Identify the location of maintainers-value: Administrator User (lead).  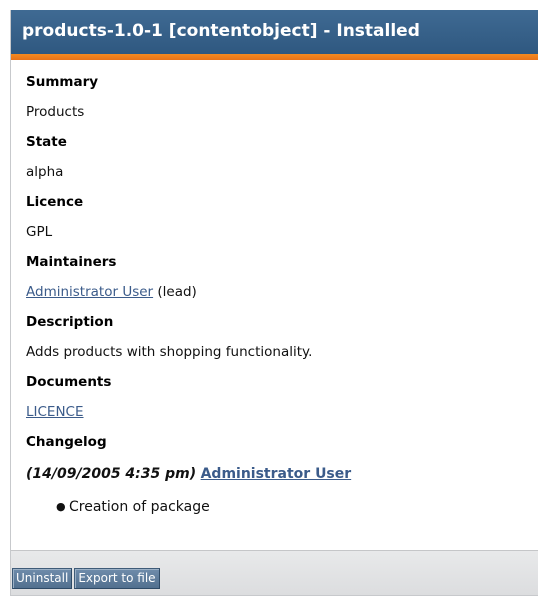
(282, 292).